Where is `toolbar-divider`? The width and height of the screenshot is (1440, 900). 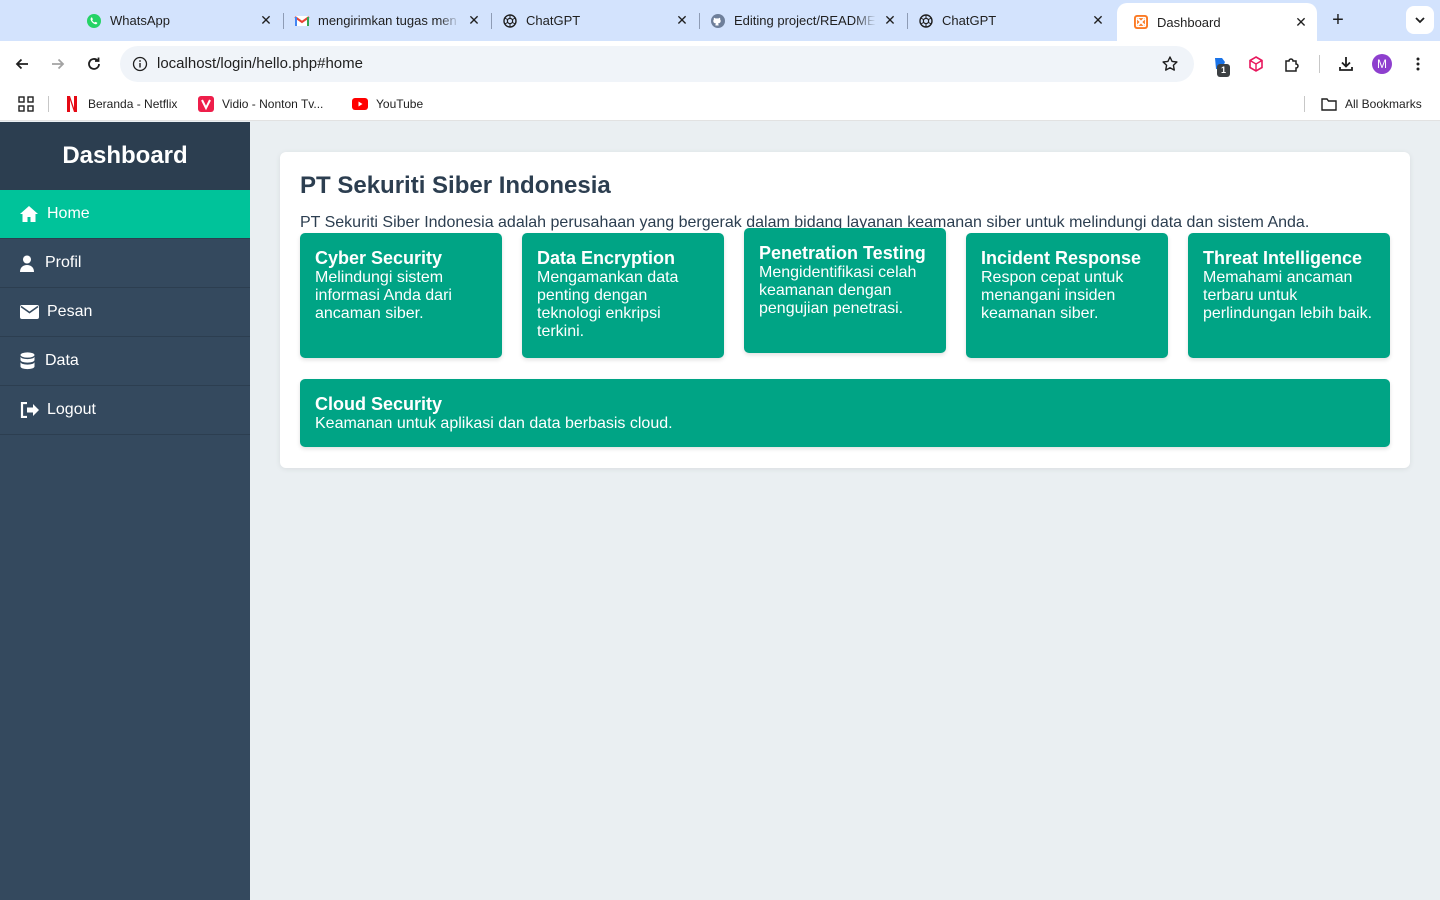
toolbar-divider is located at coordinates (1319, 64).